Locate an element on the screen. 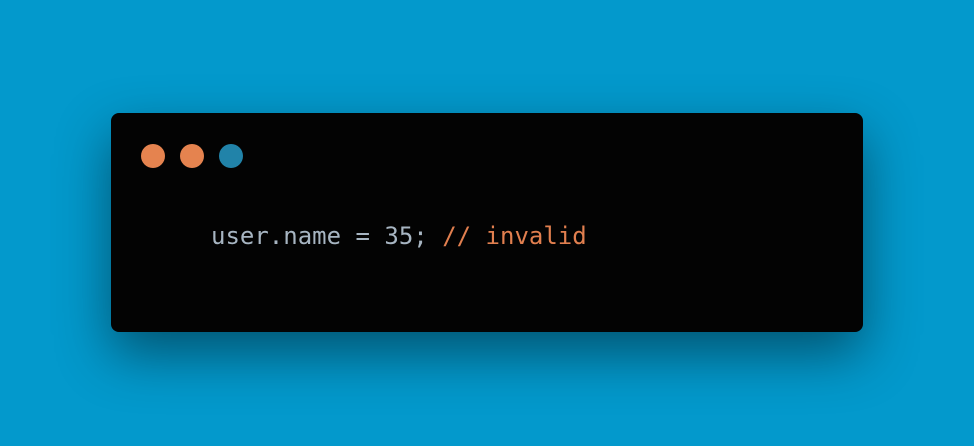 This screenshot has width=974, height=446. close-dot-icon is located at coordinates (153, 156).